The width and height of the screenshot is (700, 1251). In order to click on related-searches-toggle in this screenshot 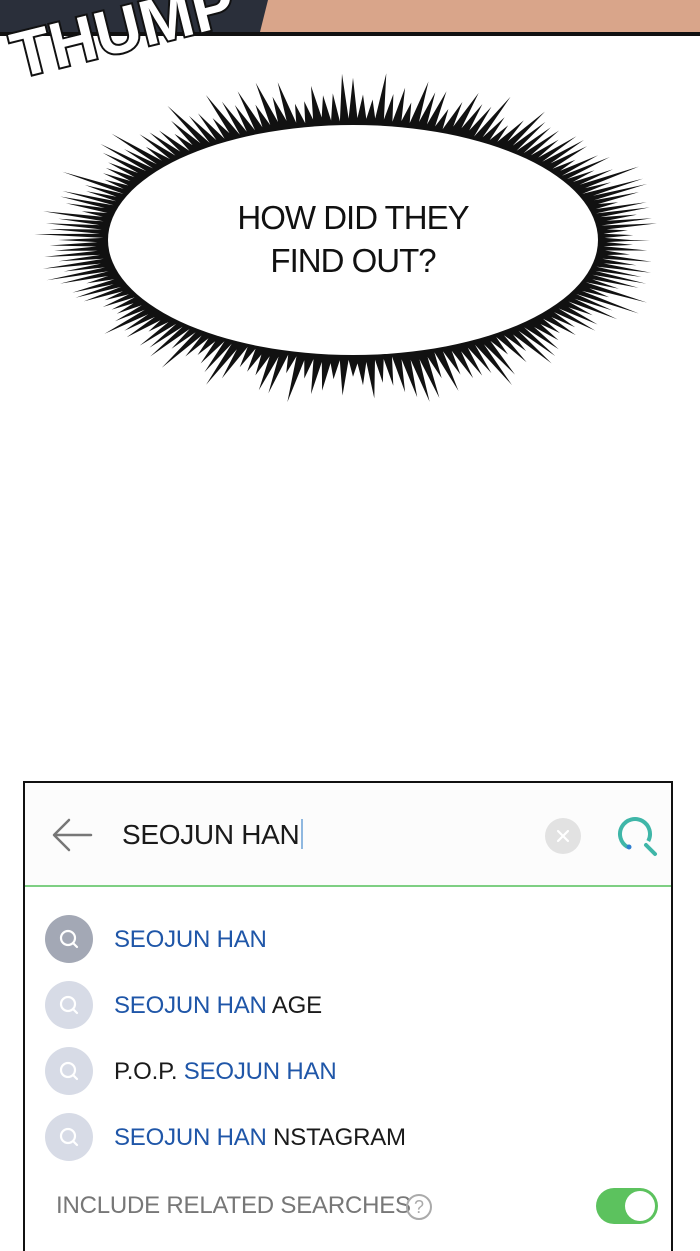, I will do `click(627, 1206)`.